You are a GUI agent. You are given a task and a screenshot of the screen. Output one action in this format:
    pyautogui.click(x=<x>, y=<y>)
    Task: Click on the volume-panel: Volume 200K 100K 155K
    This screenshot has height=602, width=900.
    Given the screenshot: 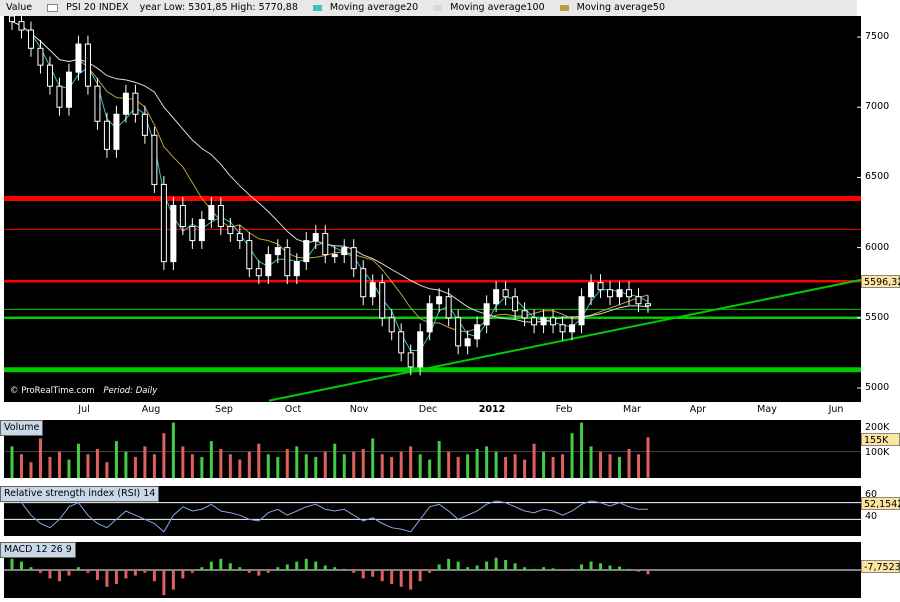 What is the action you would take?
    pyautogui.click(x=450, y=450)
    